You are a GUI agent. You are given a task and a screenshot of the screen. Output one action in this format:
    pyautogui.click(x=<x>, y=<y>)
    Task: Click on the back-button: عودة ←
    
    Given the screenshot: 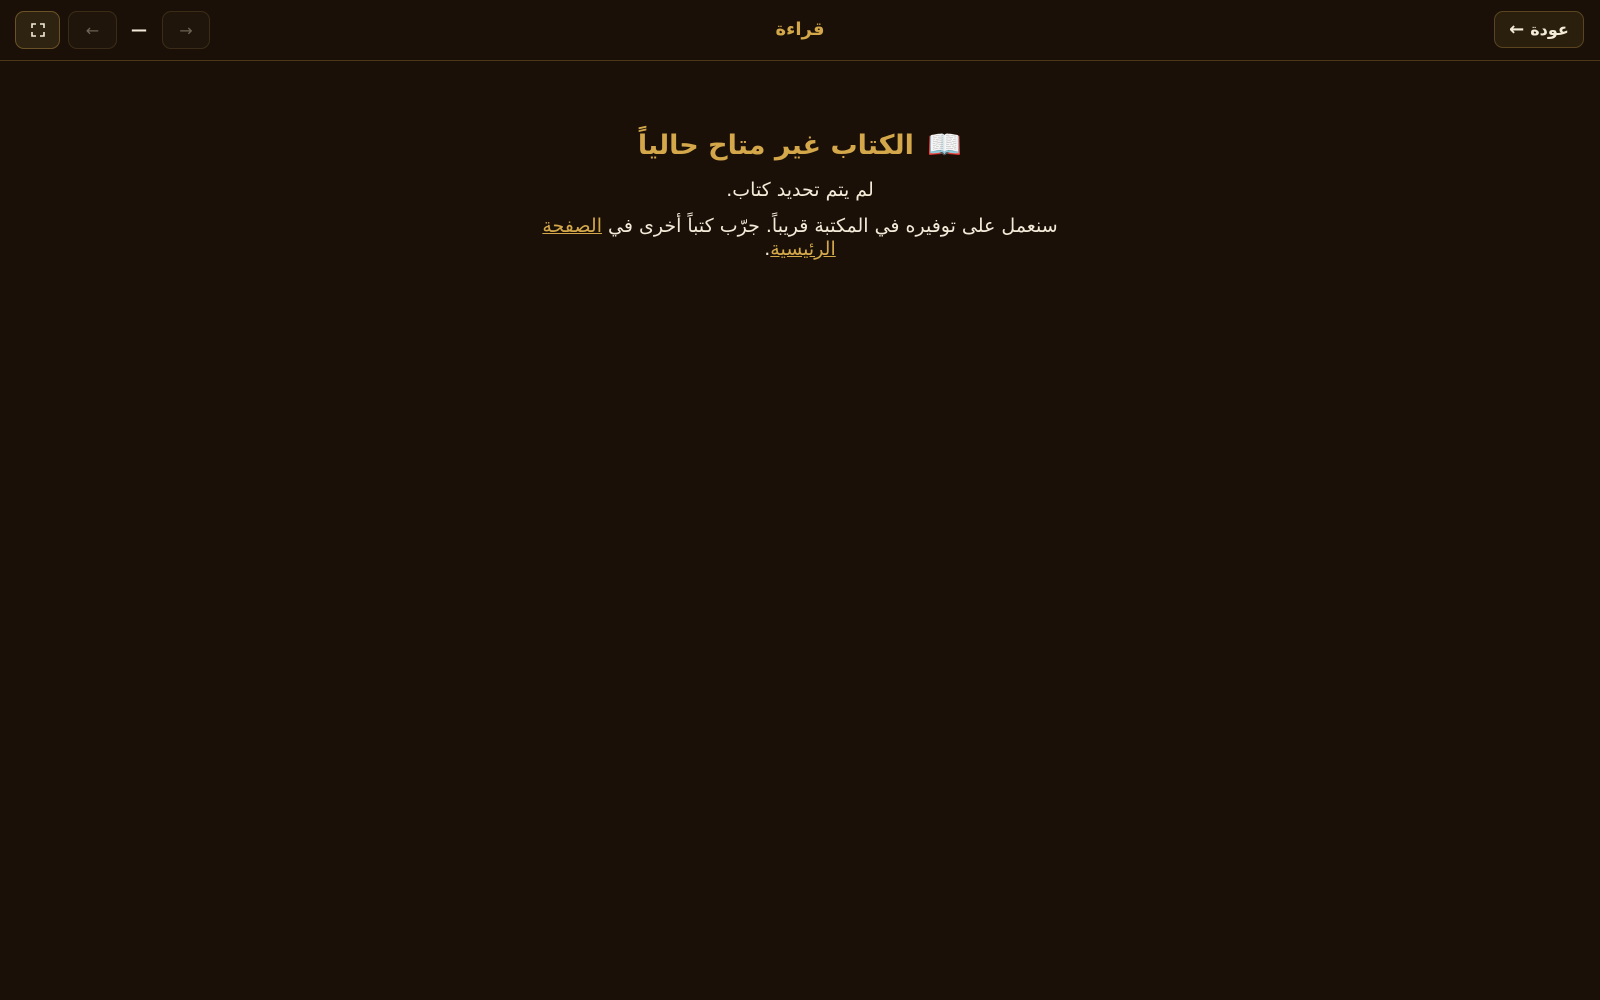 What is the action you would take?
    pyautogui.click(x=1539, y=29)
    